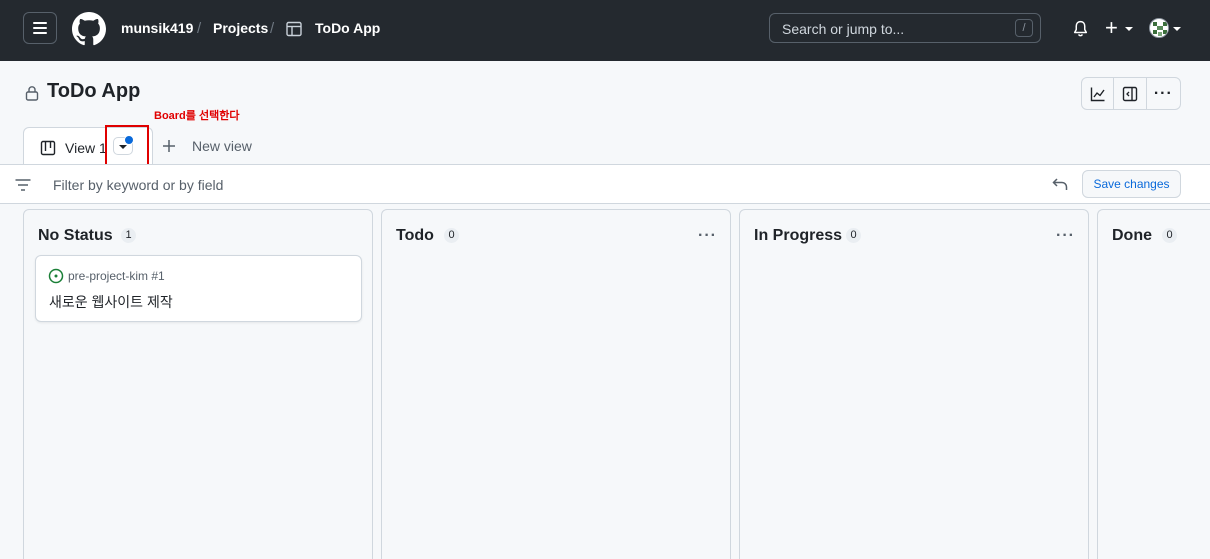 The image size is (1210, 559). Describe the element at coordinates (116, 276) in the screenshot. I see `issue-repo-ref: pre-project-kim #1` at that location.